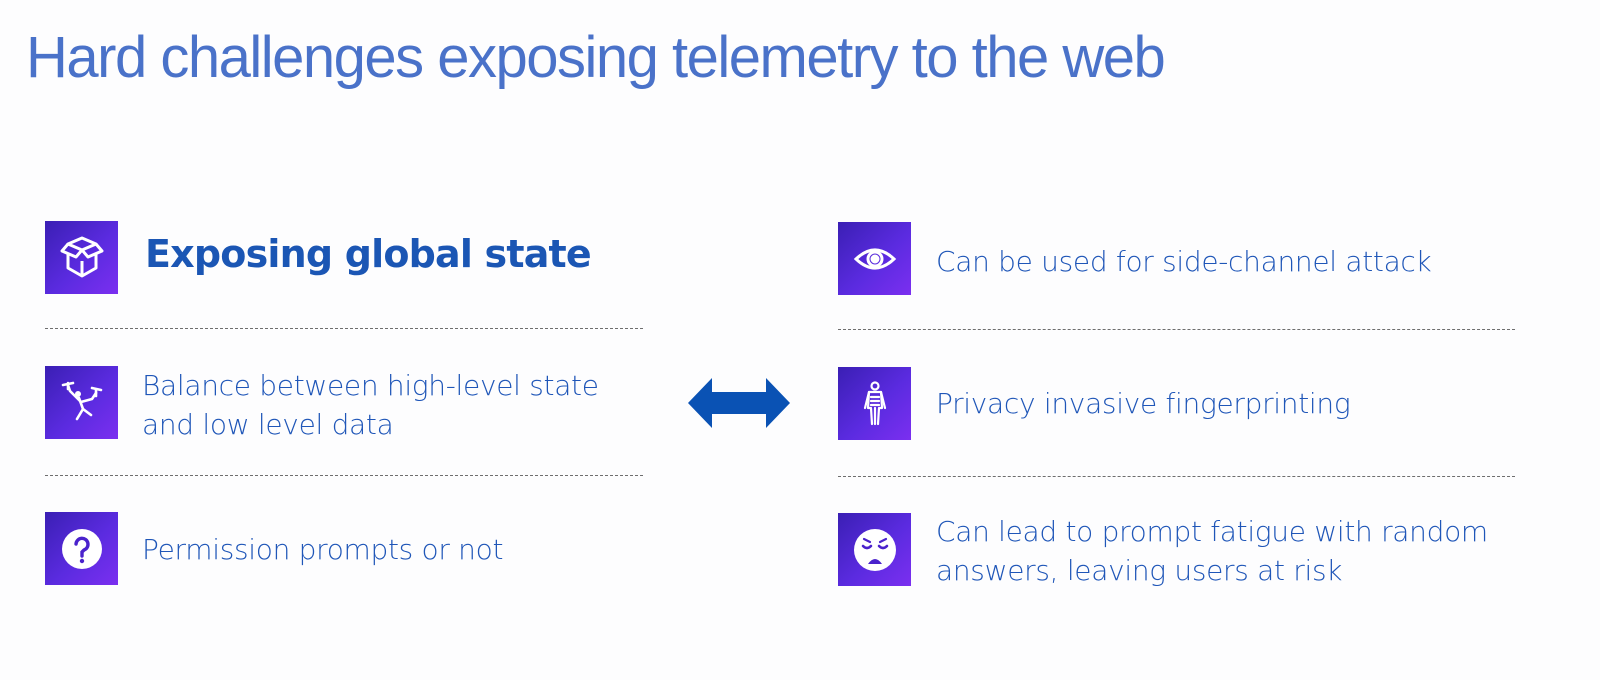 This screenshot has width=1600, height=680. I want to click on body-scan-icon, so click(874, 402).